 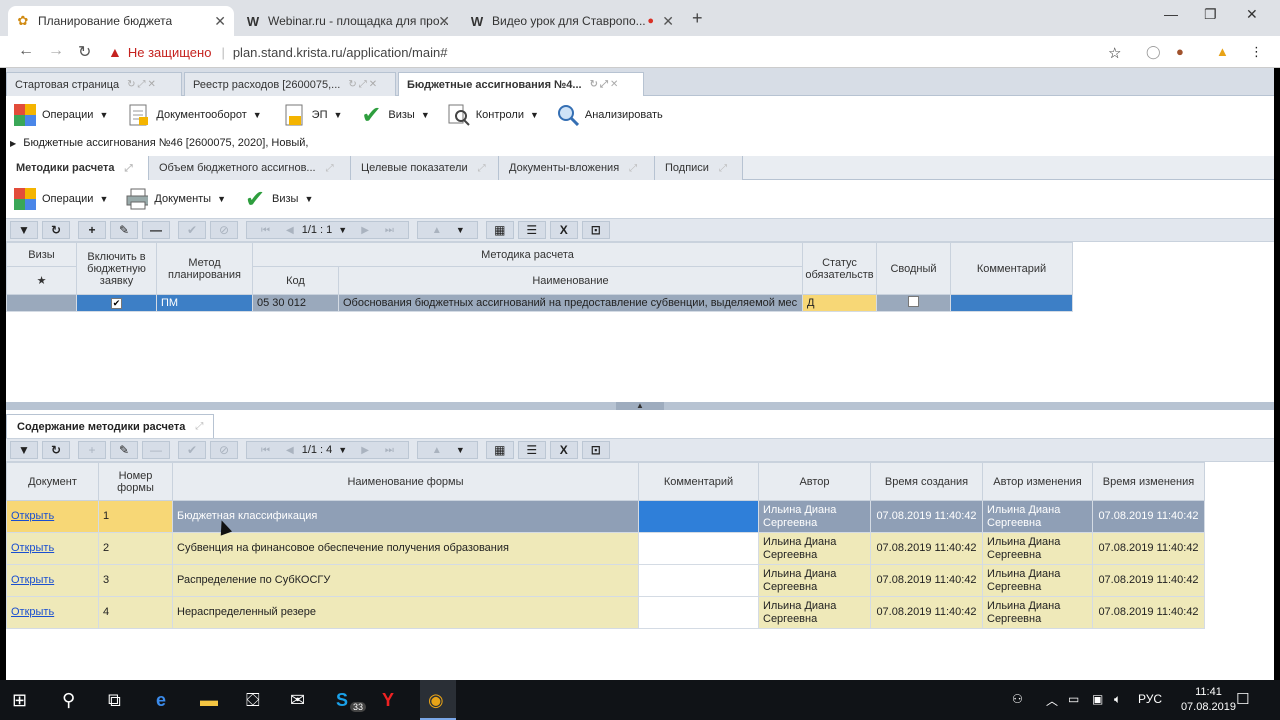 I want to click on header-code: Код, so click(x=295, y=280).